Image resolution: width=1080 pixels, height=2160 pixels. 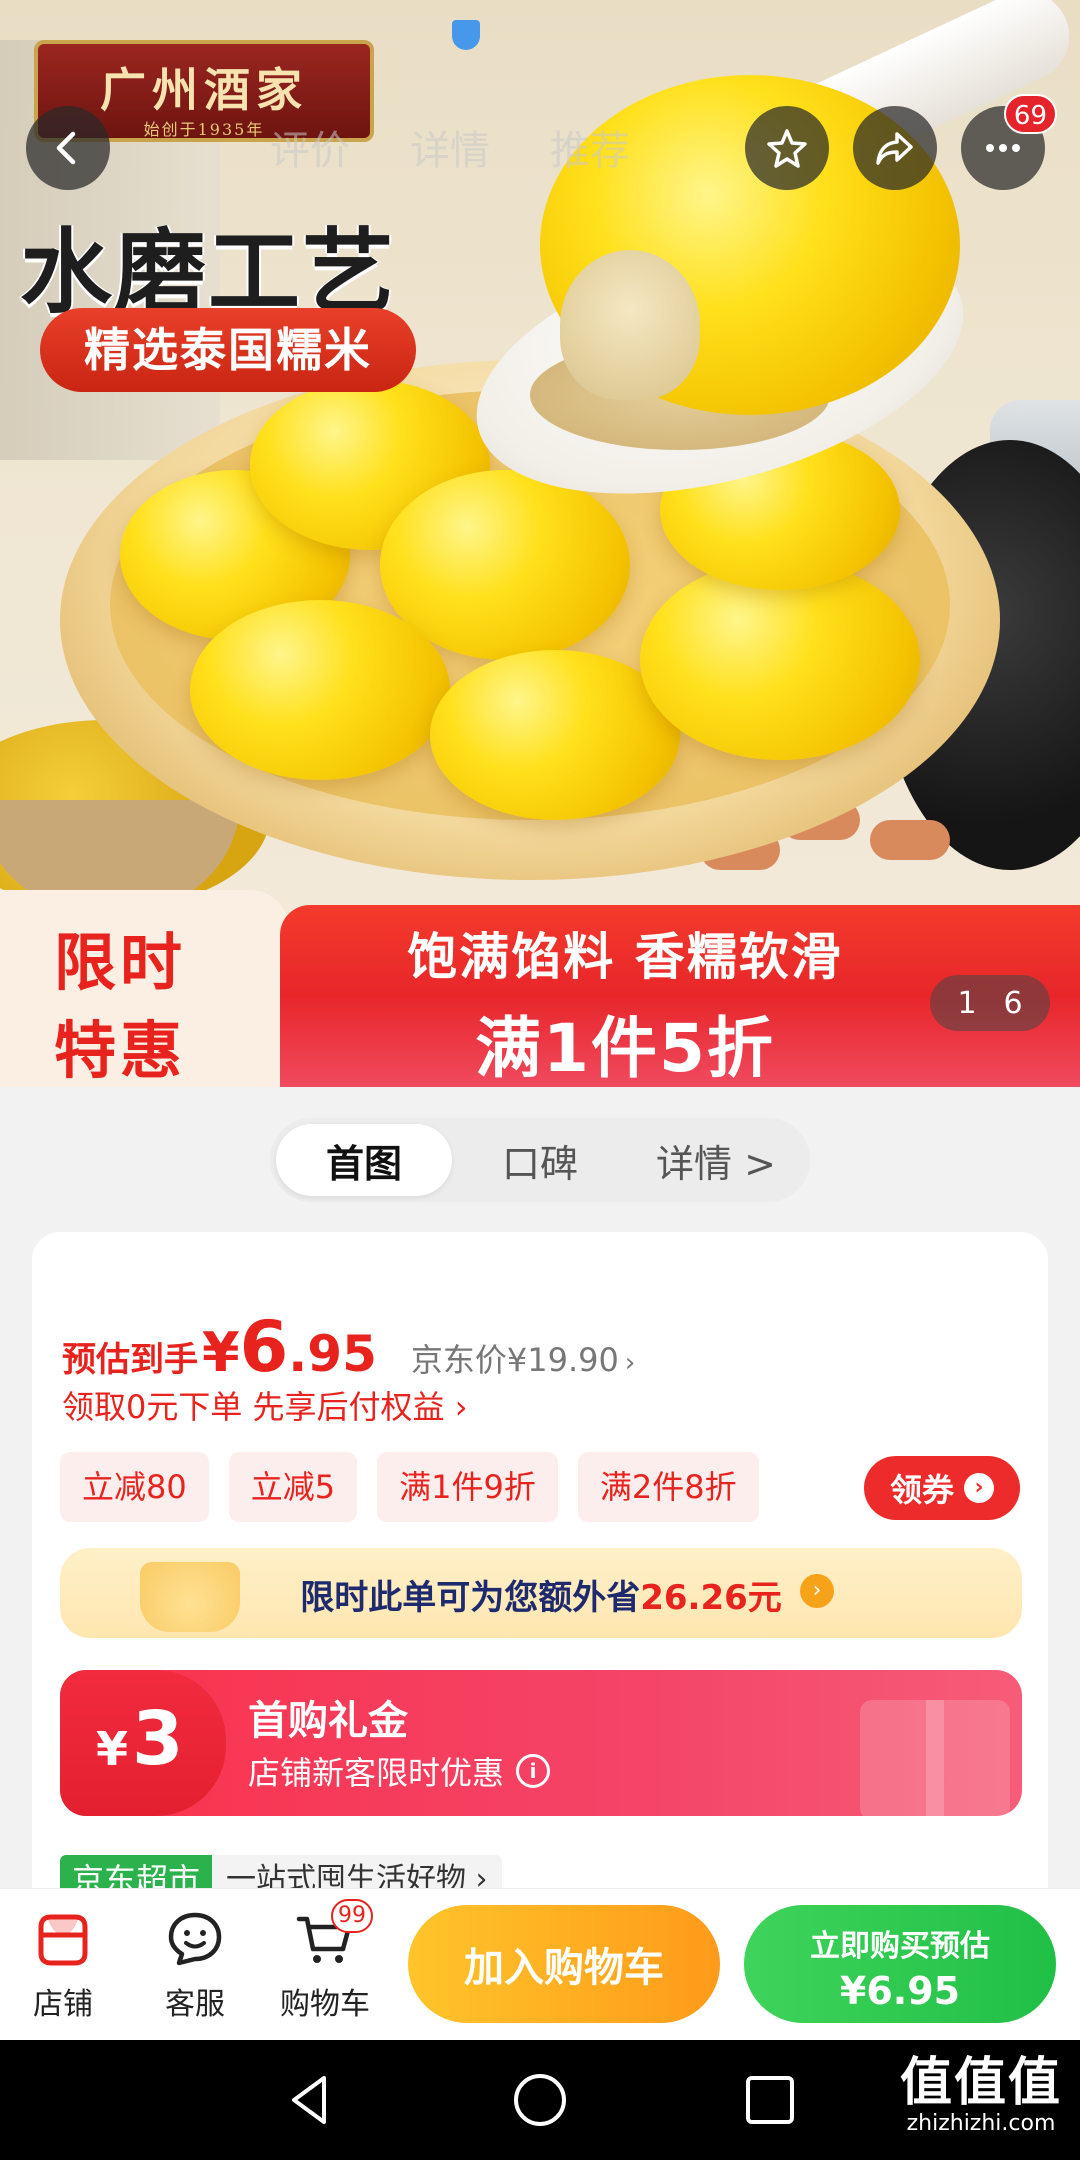 What do you see at coordinates (625, 957) in the screenshot?
I see `promo-line1: 饱满馅料 香糯软滑` at bounding box center [625, 957].